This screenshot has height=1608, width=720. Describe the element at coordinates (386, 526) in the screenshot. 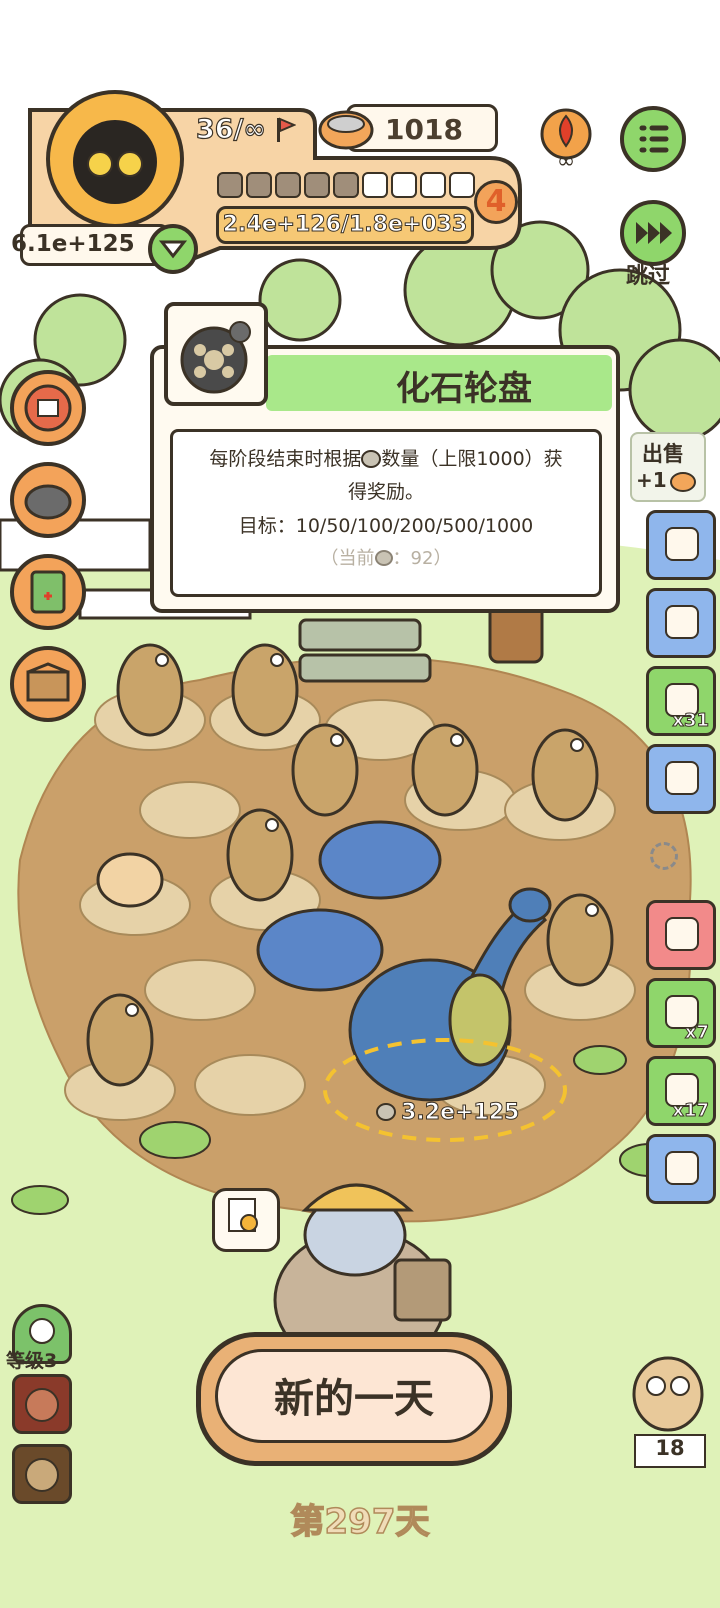

I see `target-line: 目标：10/50/100/200/500/1000` at that location.